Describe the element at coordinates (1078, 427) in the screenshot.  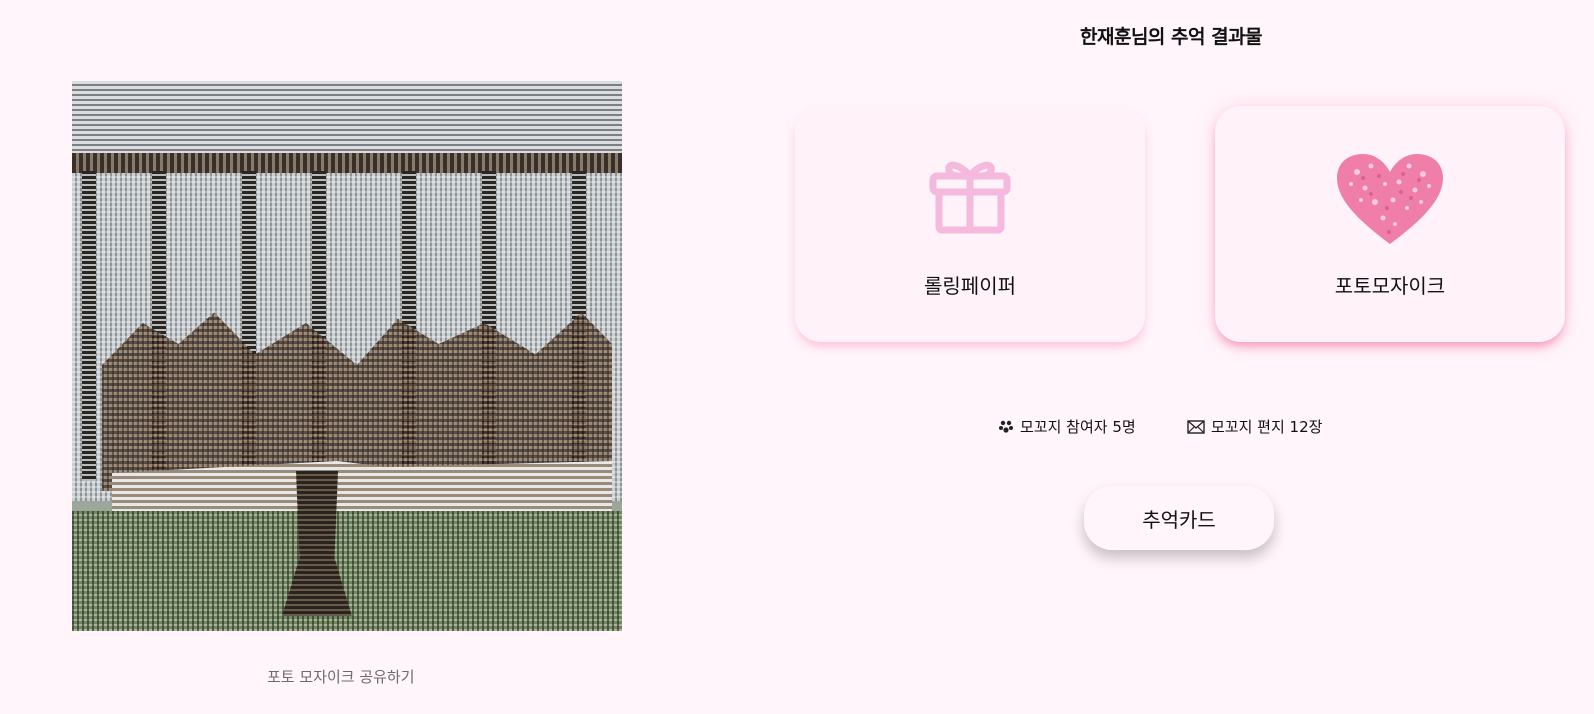
I see `participants-label: 모꼬지 참여자 5명` at that location.